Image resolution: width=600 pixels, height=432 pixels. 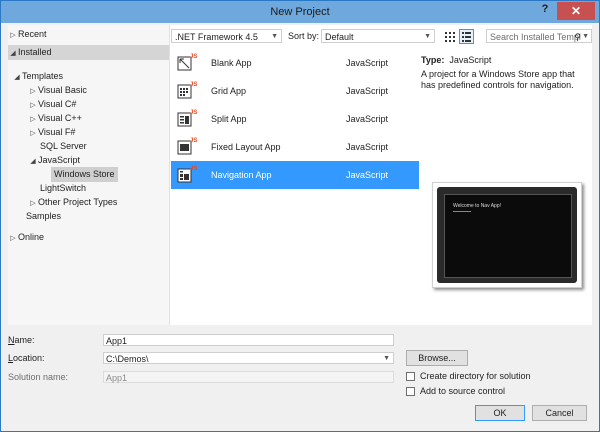 I want to click on template-row-fixed-layout-app: JS Fixed Layout App JavaScript, so click(x=295, y=147).